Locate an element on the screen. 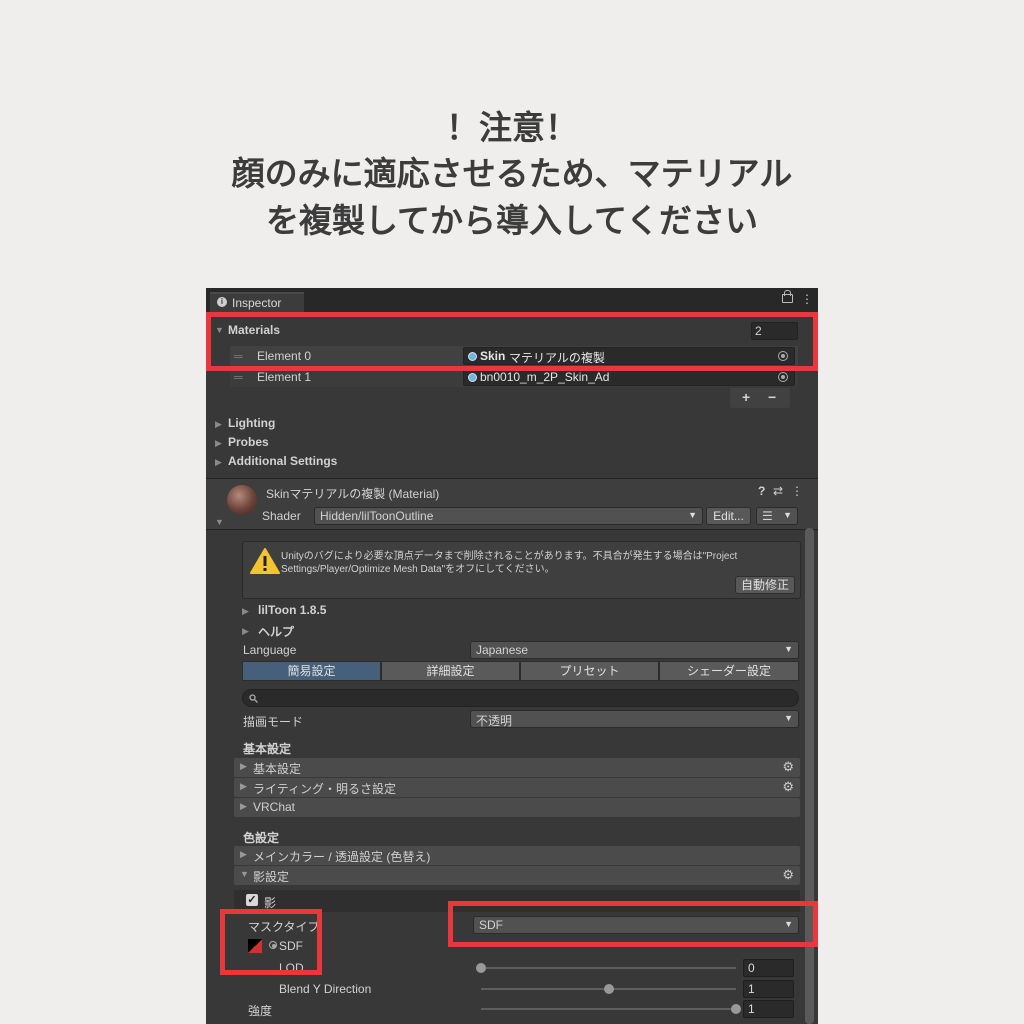 The image size is (1024, 1024). material-foldout-arrow-icon: ▼ is located at coordinates (219, 522).